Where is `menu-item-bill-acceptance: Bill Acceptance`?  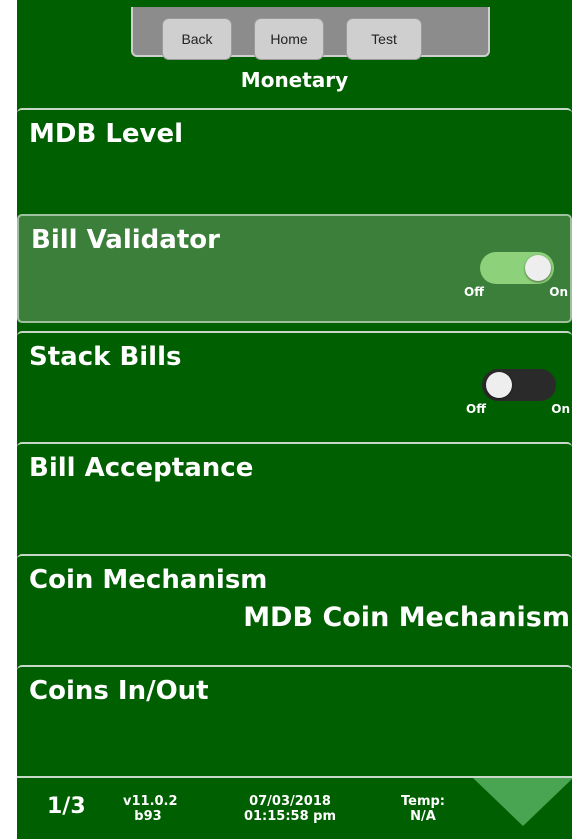
menu-item-bill-acceptance: Bill Acceptance is located at coordinates (294, 493).